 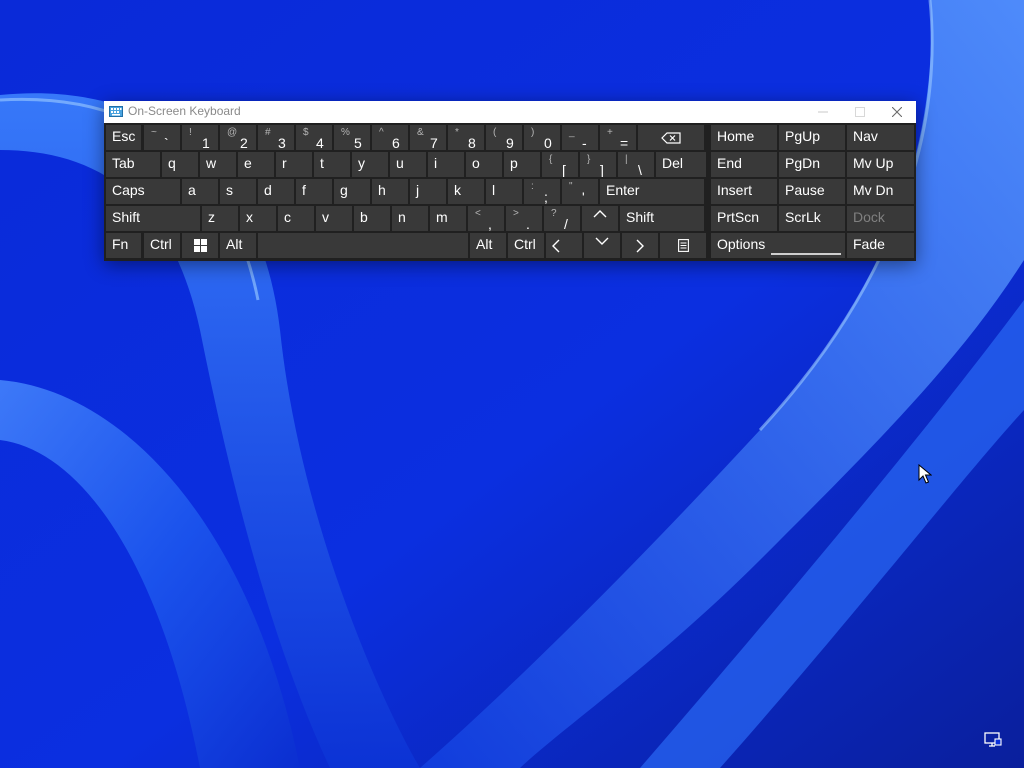 I want to click on key-3: #3, so click(x=276, y=137).